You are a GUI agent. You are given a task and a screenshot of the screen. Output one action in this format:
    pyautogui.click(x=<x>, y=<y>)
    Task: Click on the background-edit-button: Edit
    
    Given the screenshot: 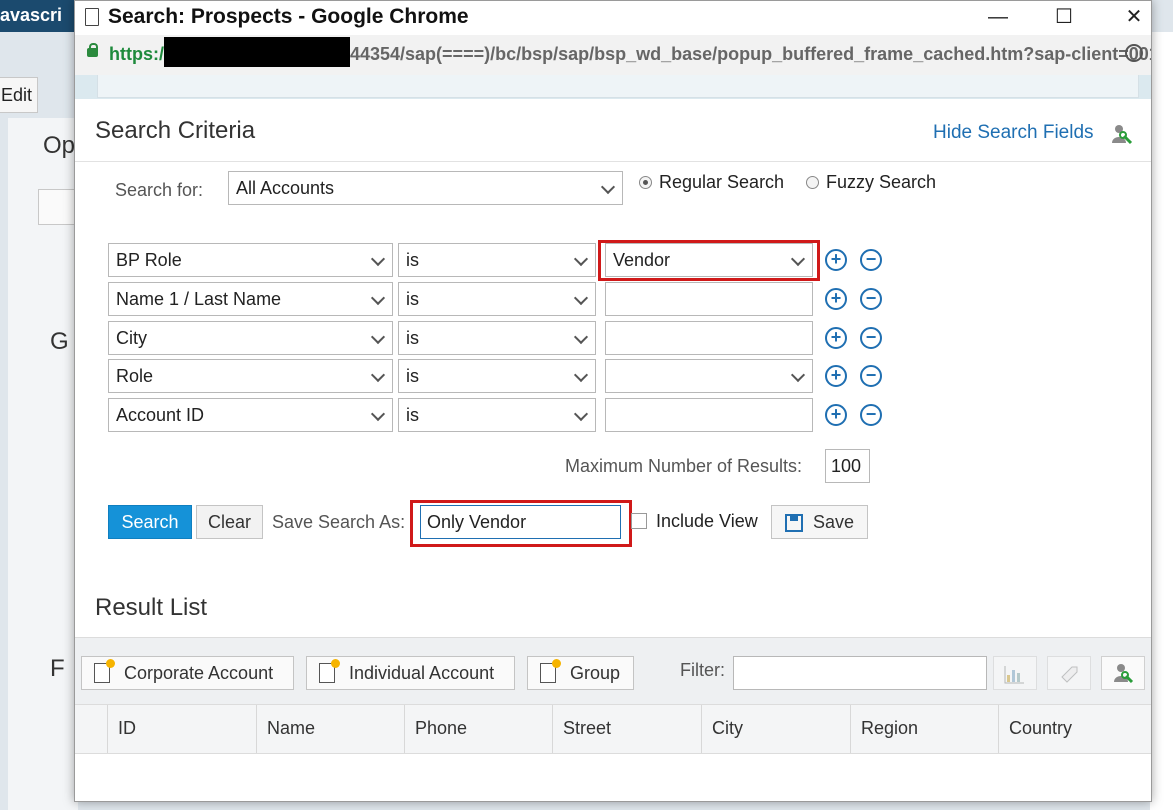 What is the action you would take?
    pyautogui.click(x=19, y=95)
    